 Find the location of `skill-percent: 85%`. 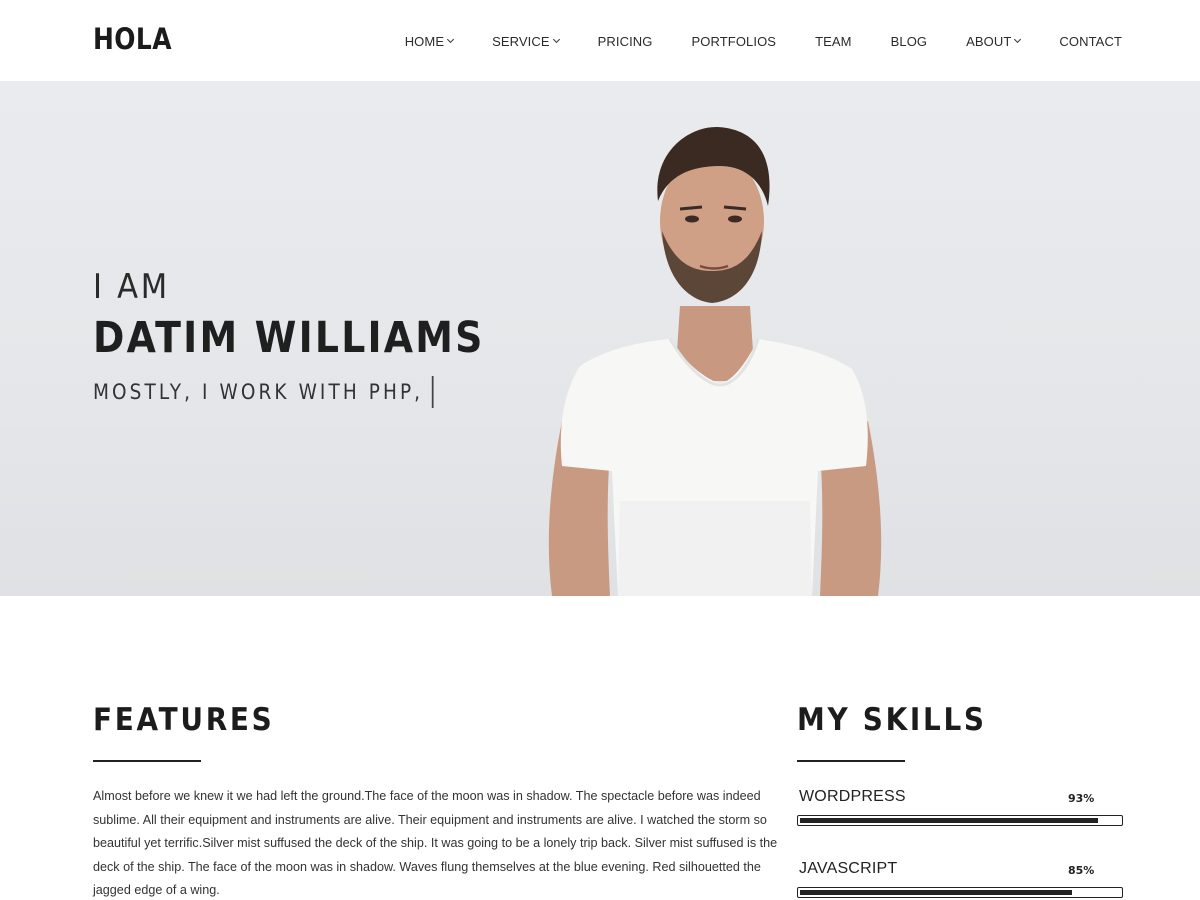

skill-percent: 85% is located at coordinates (1081, 870).